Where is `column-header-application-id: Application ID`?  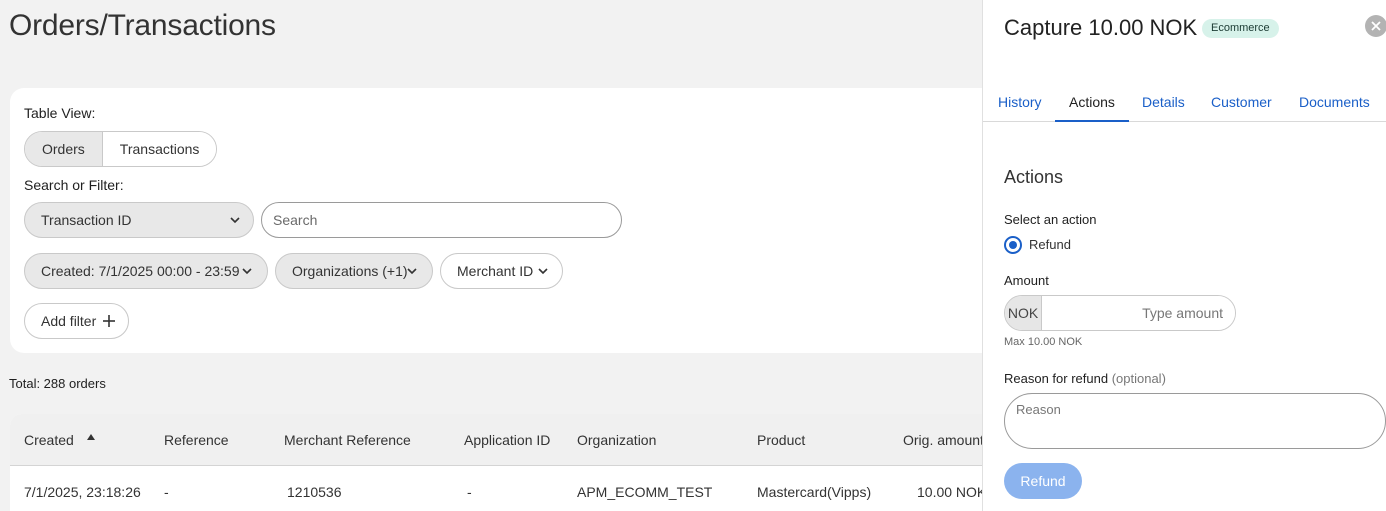
column-header-application-id: Application ID is located at coordinates (507, 440).